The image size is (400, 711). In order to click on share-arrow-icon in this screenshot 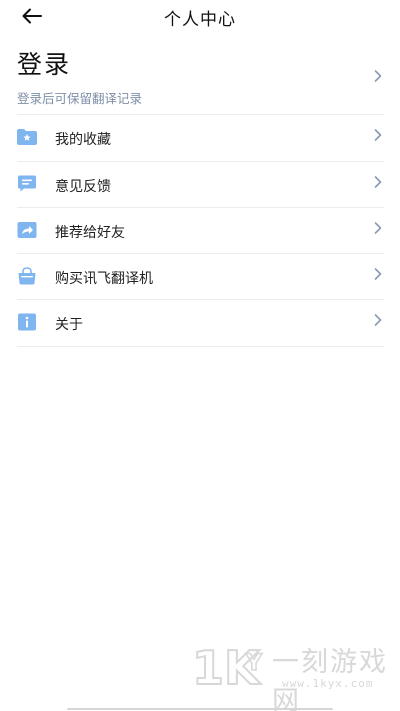, I will do `click(27, 230)`.